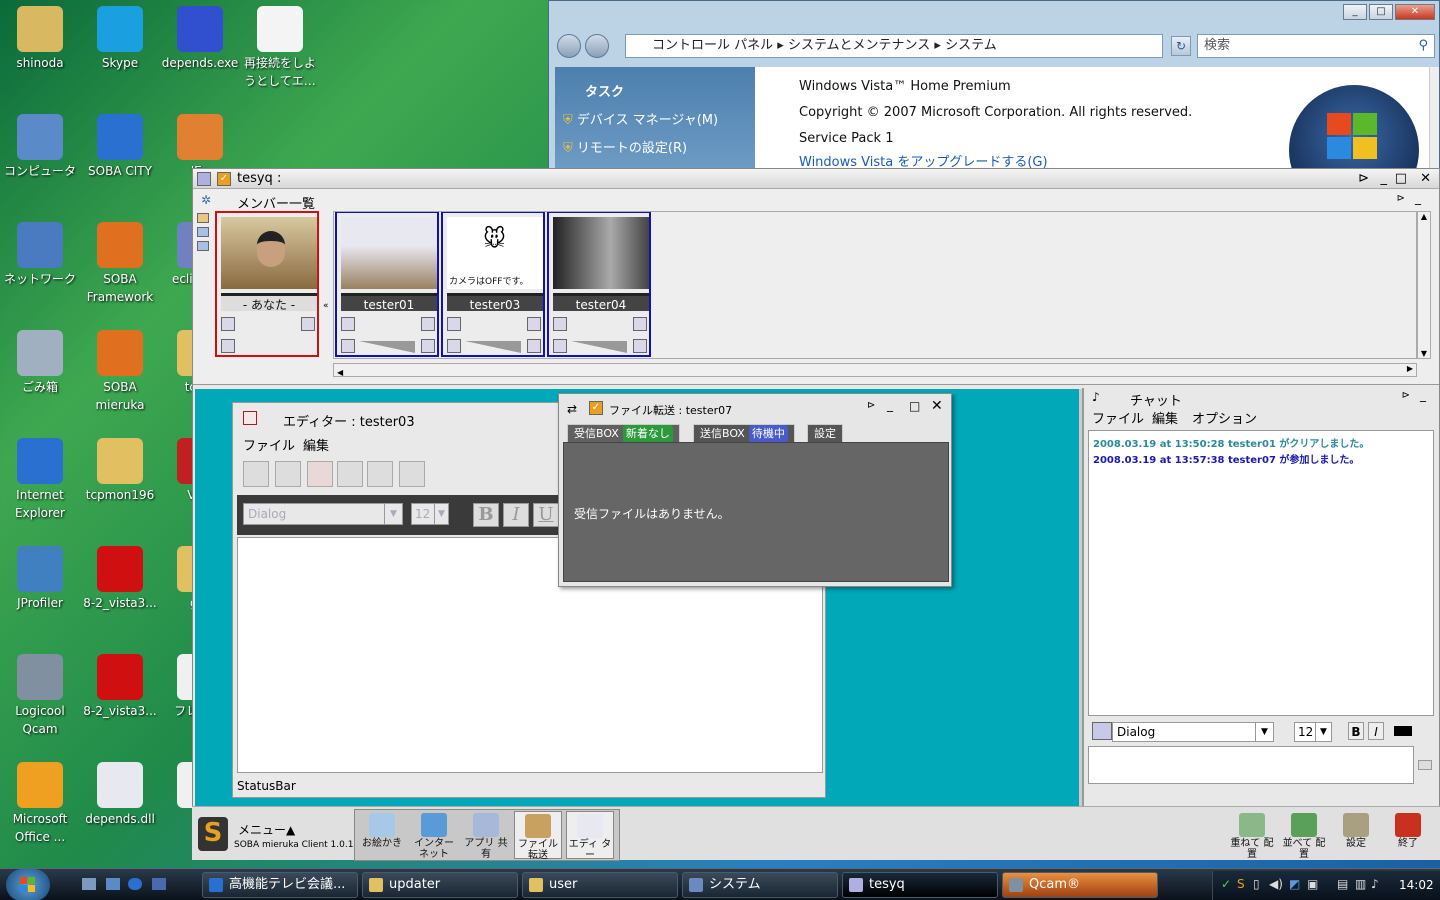 This screenshot has height=900, width=1440. Describe the element at coordinates (1276, 884) in the screenshot. I see `volume-icon: ◀)` at that location.